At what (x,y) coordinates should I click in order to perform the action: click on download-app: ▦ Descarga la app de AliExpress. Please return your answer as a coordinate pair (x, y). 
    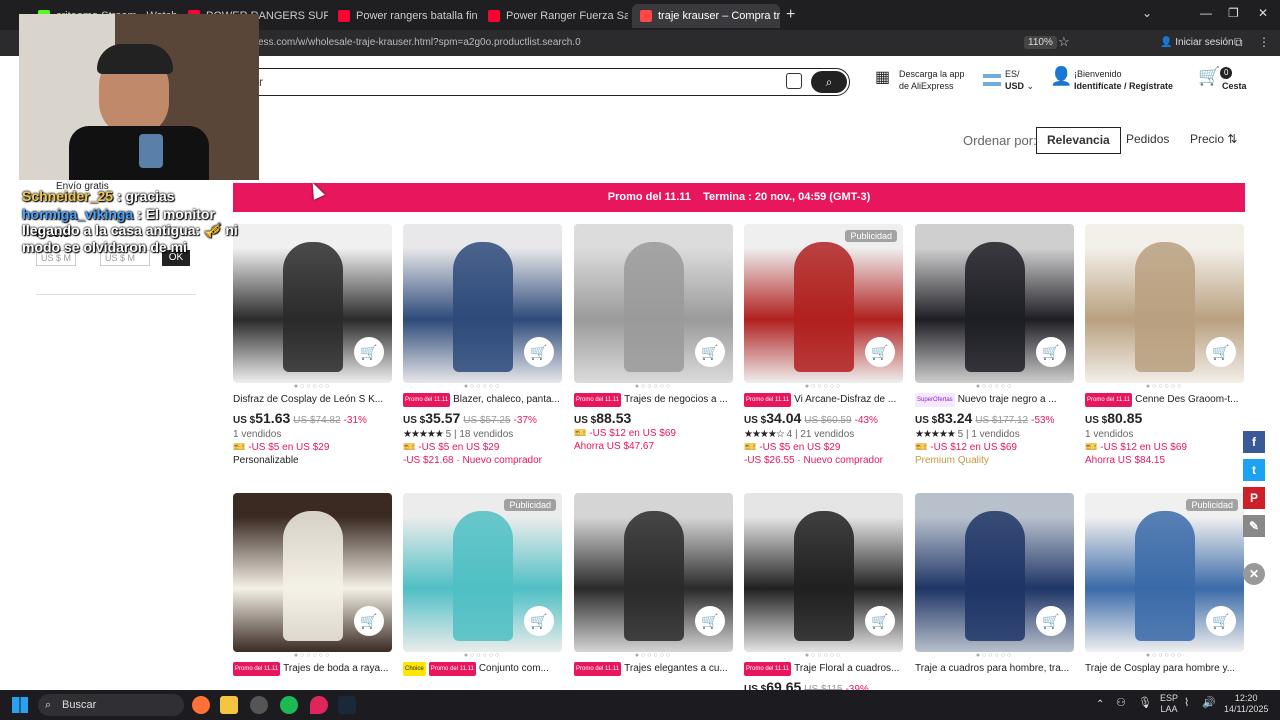
    Looking at the image, I should click on (920, 80).